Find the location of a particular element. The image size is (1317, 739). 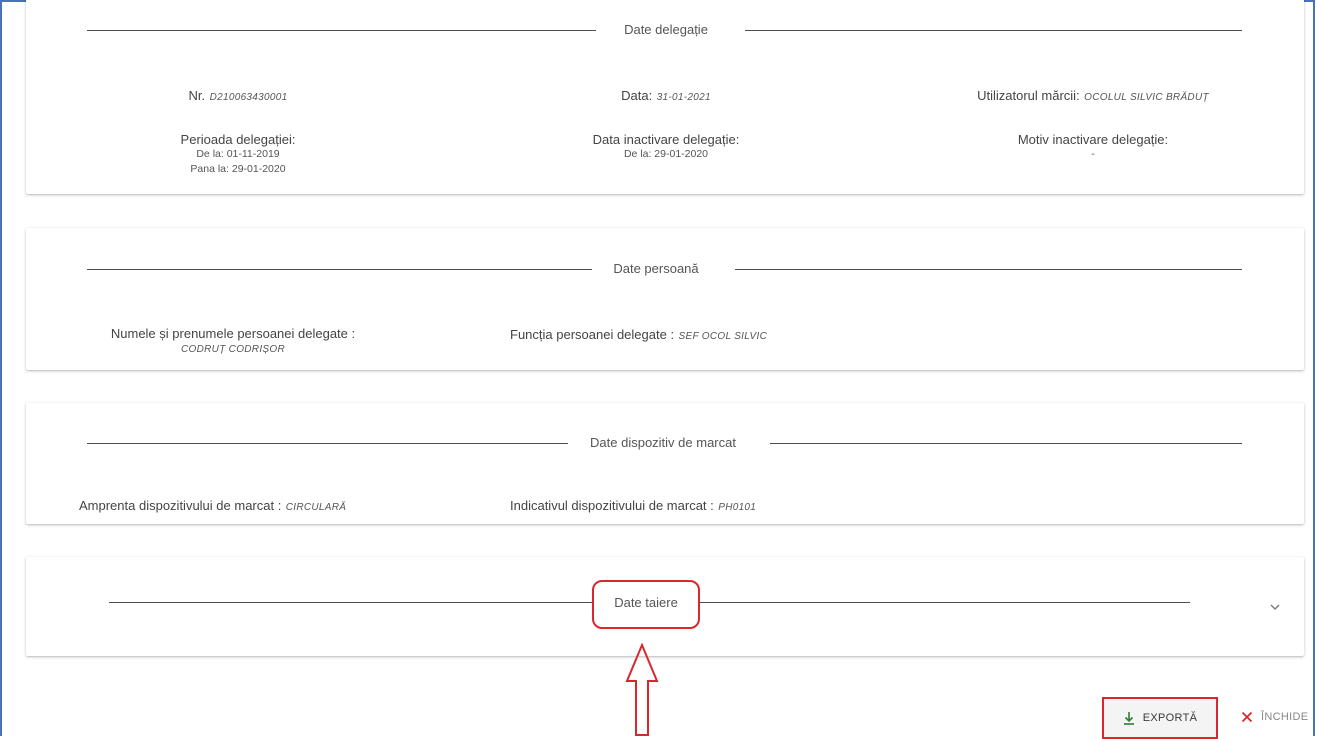

delegation-date-value: 31-01-2021 is located at coordinates (683, 97).